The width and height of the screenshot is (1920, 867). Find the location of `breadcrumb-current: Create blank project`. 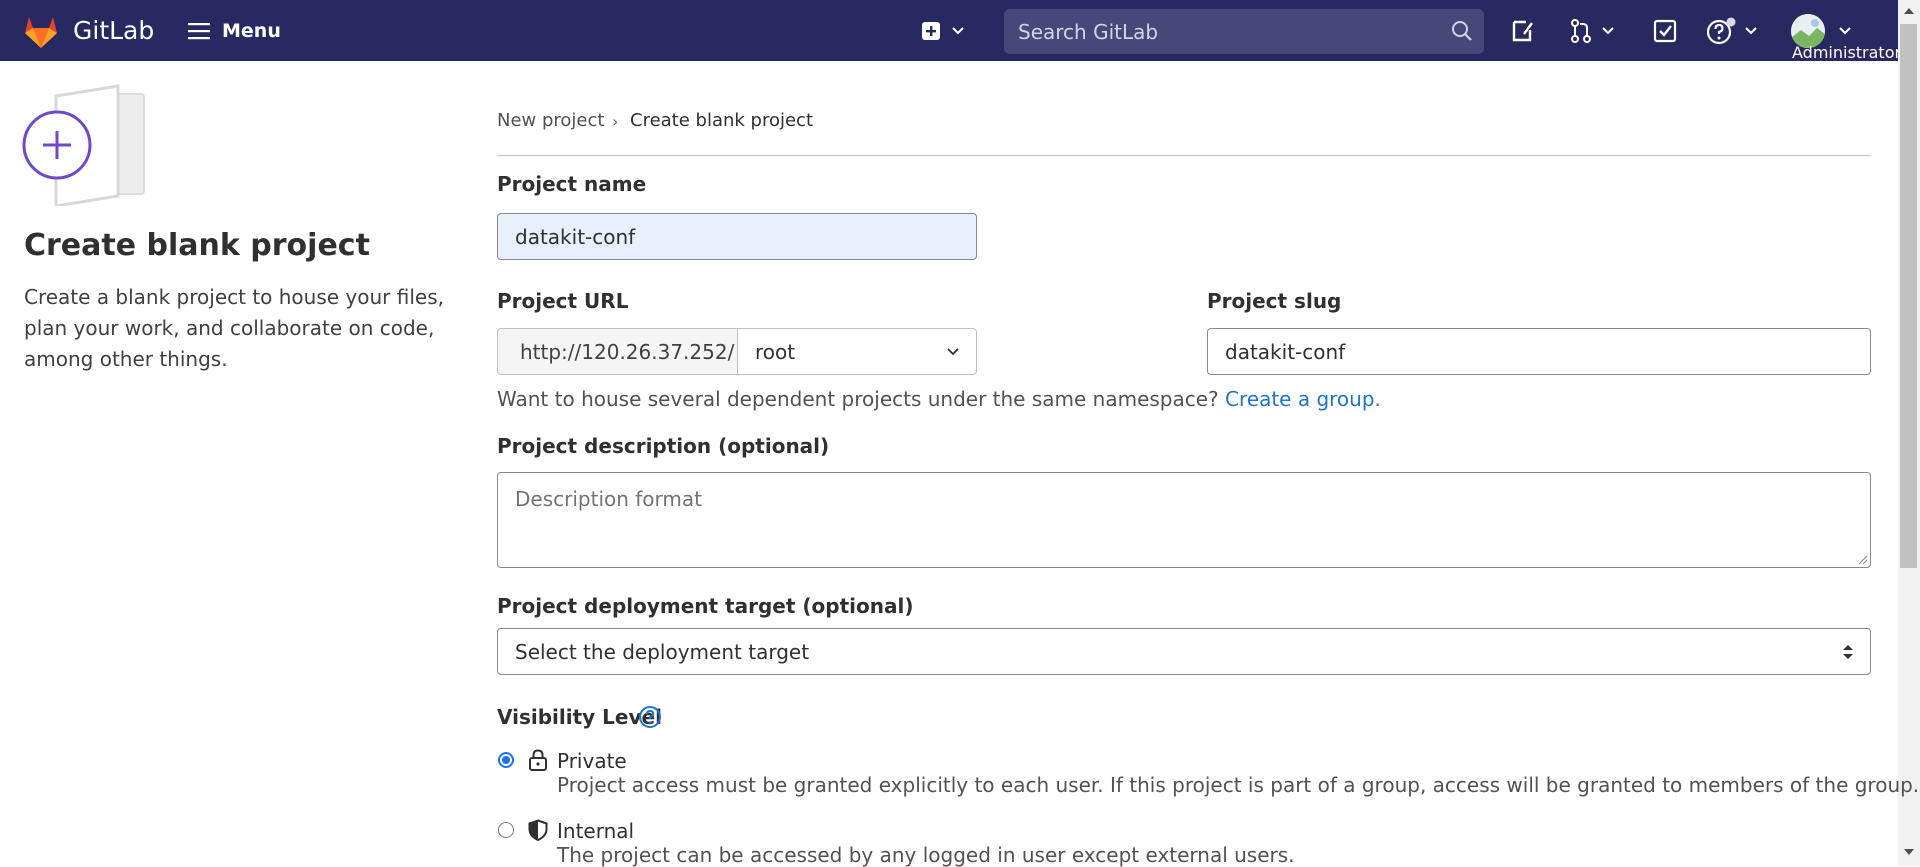

breadcrumb-current: Create blank project is located at coordinates (722, 120).